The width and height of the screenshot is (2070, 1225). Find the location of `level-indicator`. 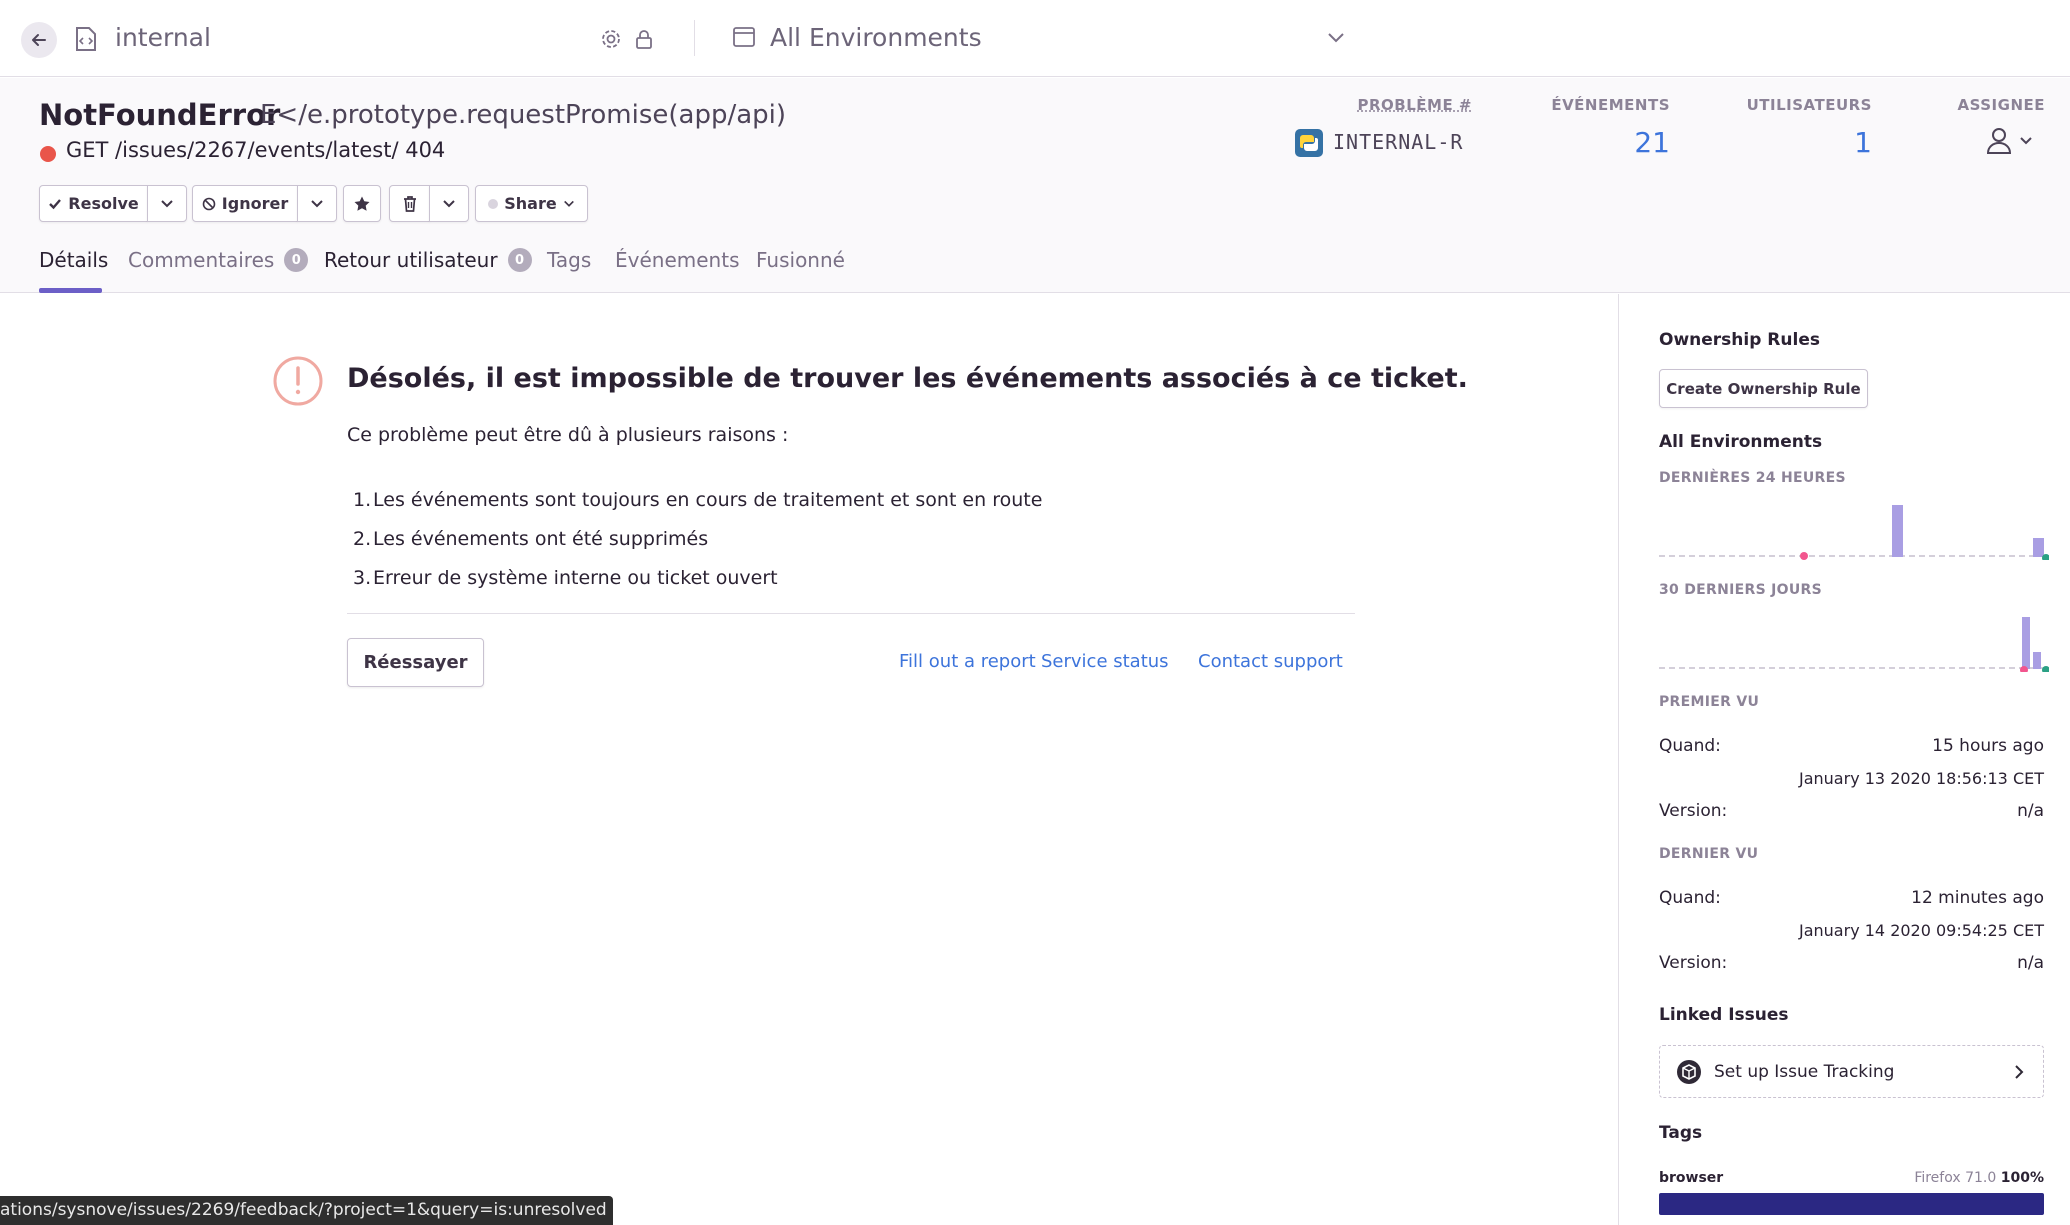

level-indicator is located at coordinates (48, 154).